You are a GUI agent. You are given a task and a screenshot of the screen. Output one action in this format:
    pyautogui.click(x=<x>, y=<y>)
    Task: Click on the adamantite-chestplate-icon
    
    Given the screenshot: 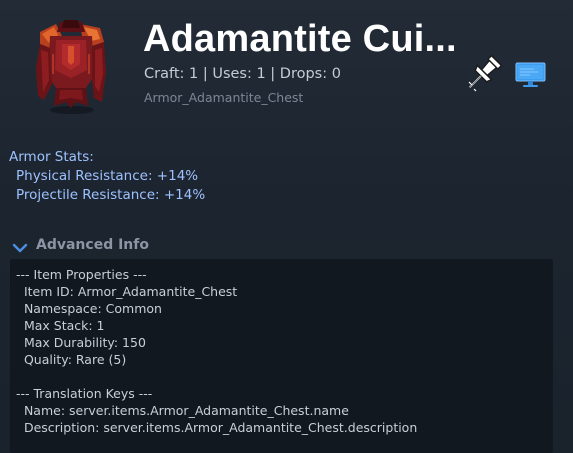 What is the action you would take?
    pyautogui.click(x=71, y=65)
    